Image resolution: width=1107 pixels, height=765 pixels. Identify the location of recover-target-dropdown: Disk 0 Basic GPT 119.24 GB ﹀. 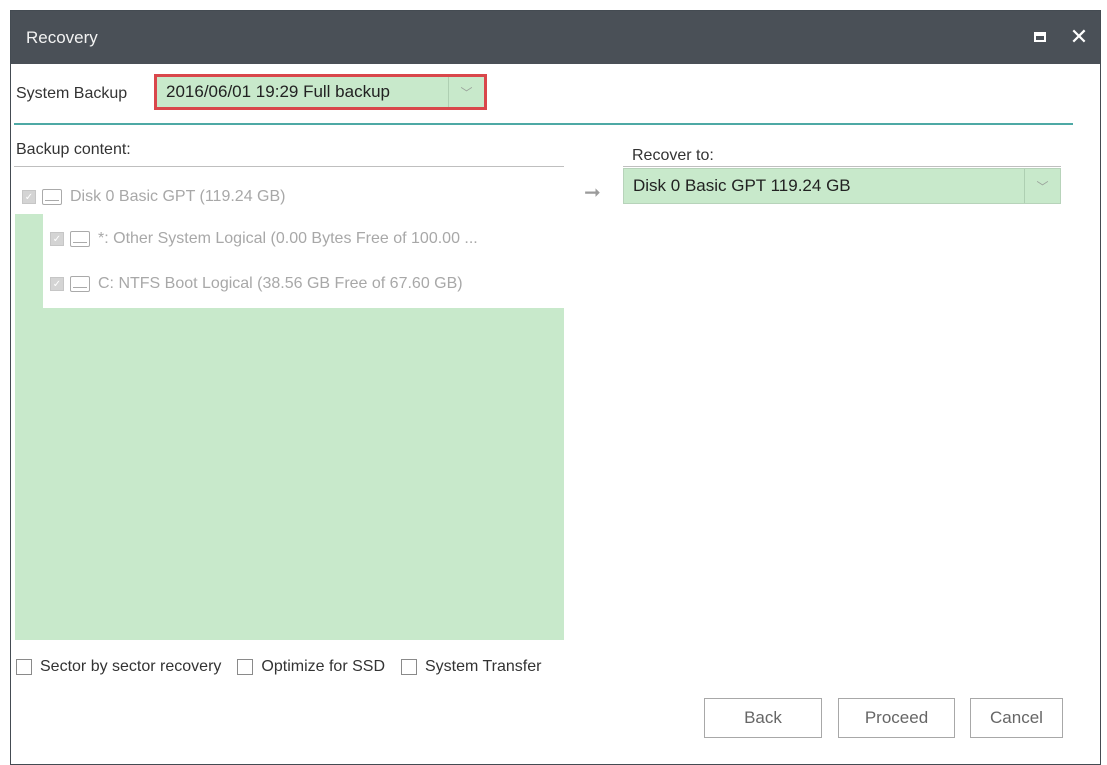
(842, 186).